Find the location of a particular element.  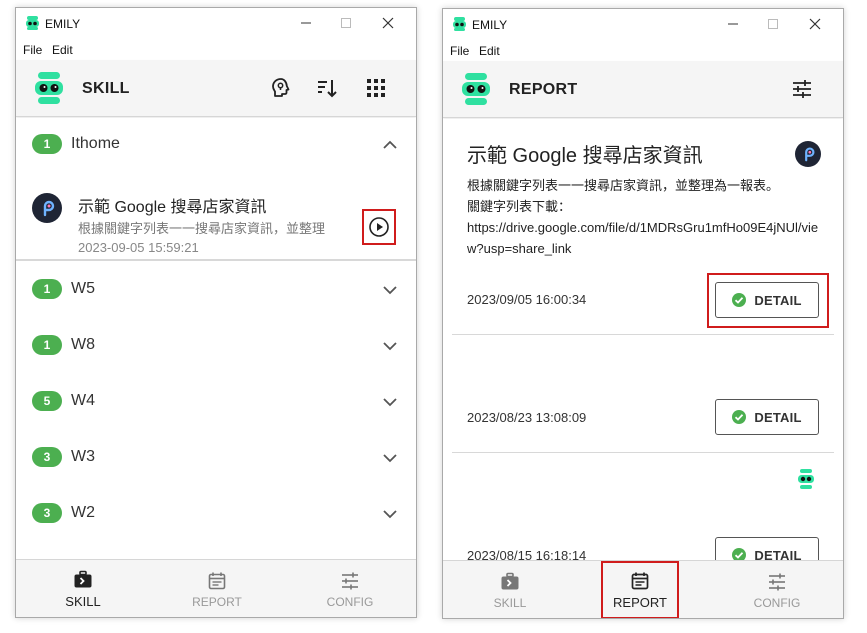

app-bar: SKILL is located at coordinates (216, 88).